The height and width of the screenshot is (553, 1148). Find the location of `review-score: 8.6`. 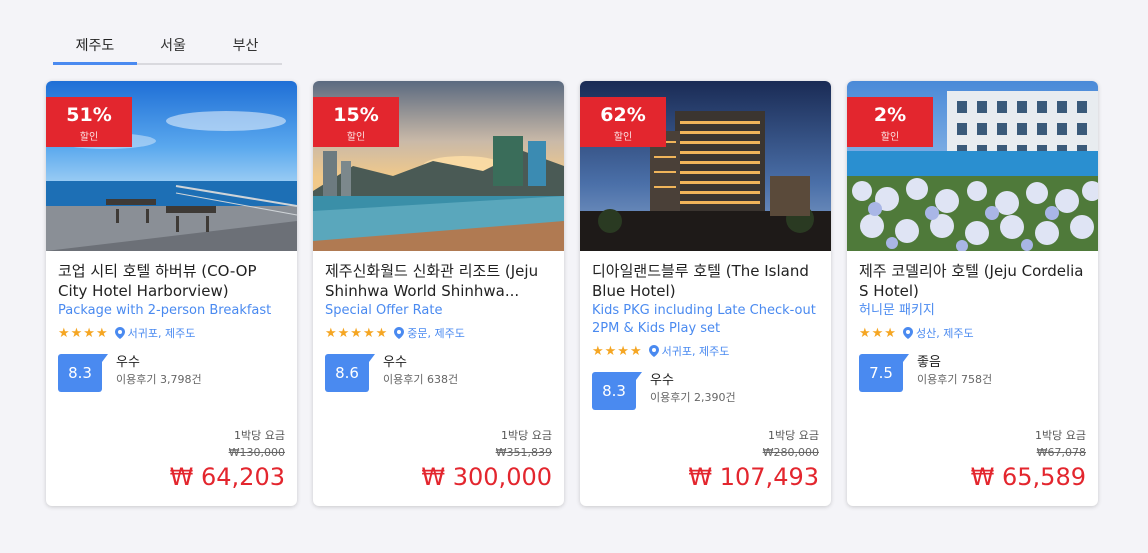

review-score: 8.6 is located at coordinates (350, 373).